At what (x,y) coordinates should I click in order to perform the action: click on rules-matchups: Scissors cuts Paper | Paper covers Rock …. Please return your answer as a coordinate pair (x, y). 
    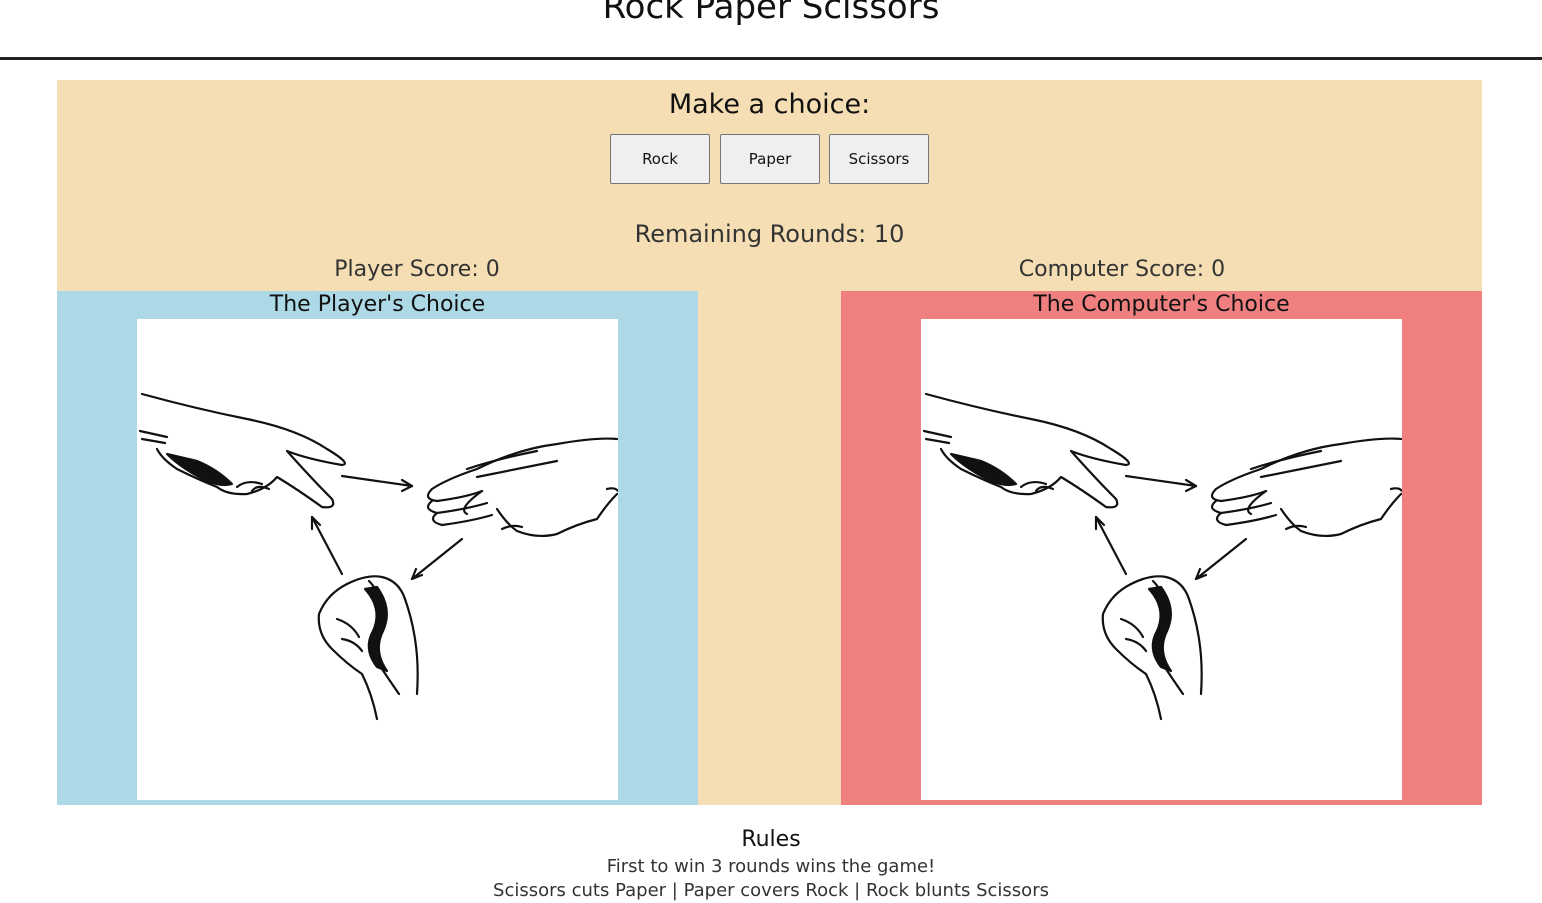
    Looking at the image, I should click on (771, 890).